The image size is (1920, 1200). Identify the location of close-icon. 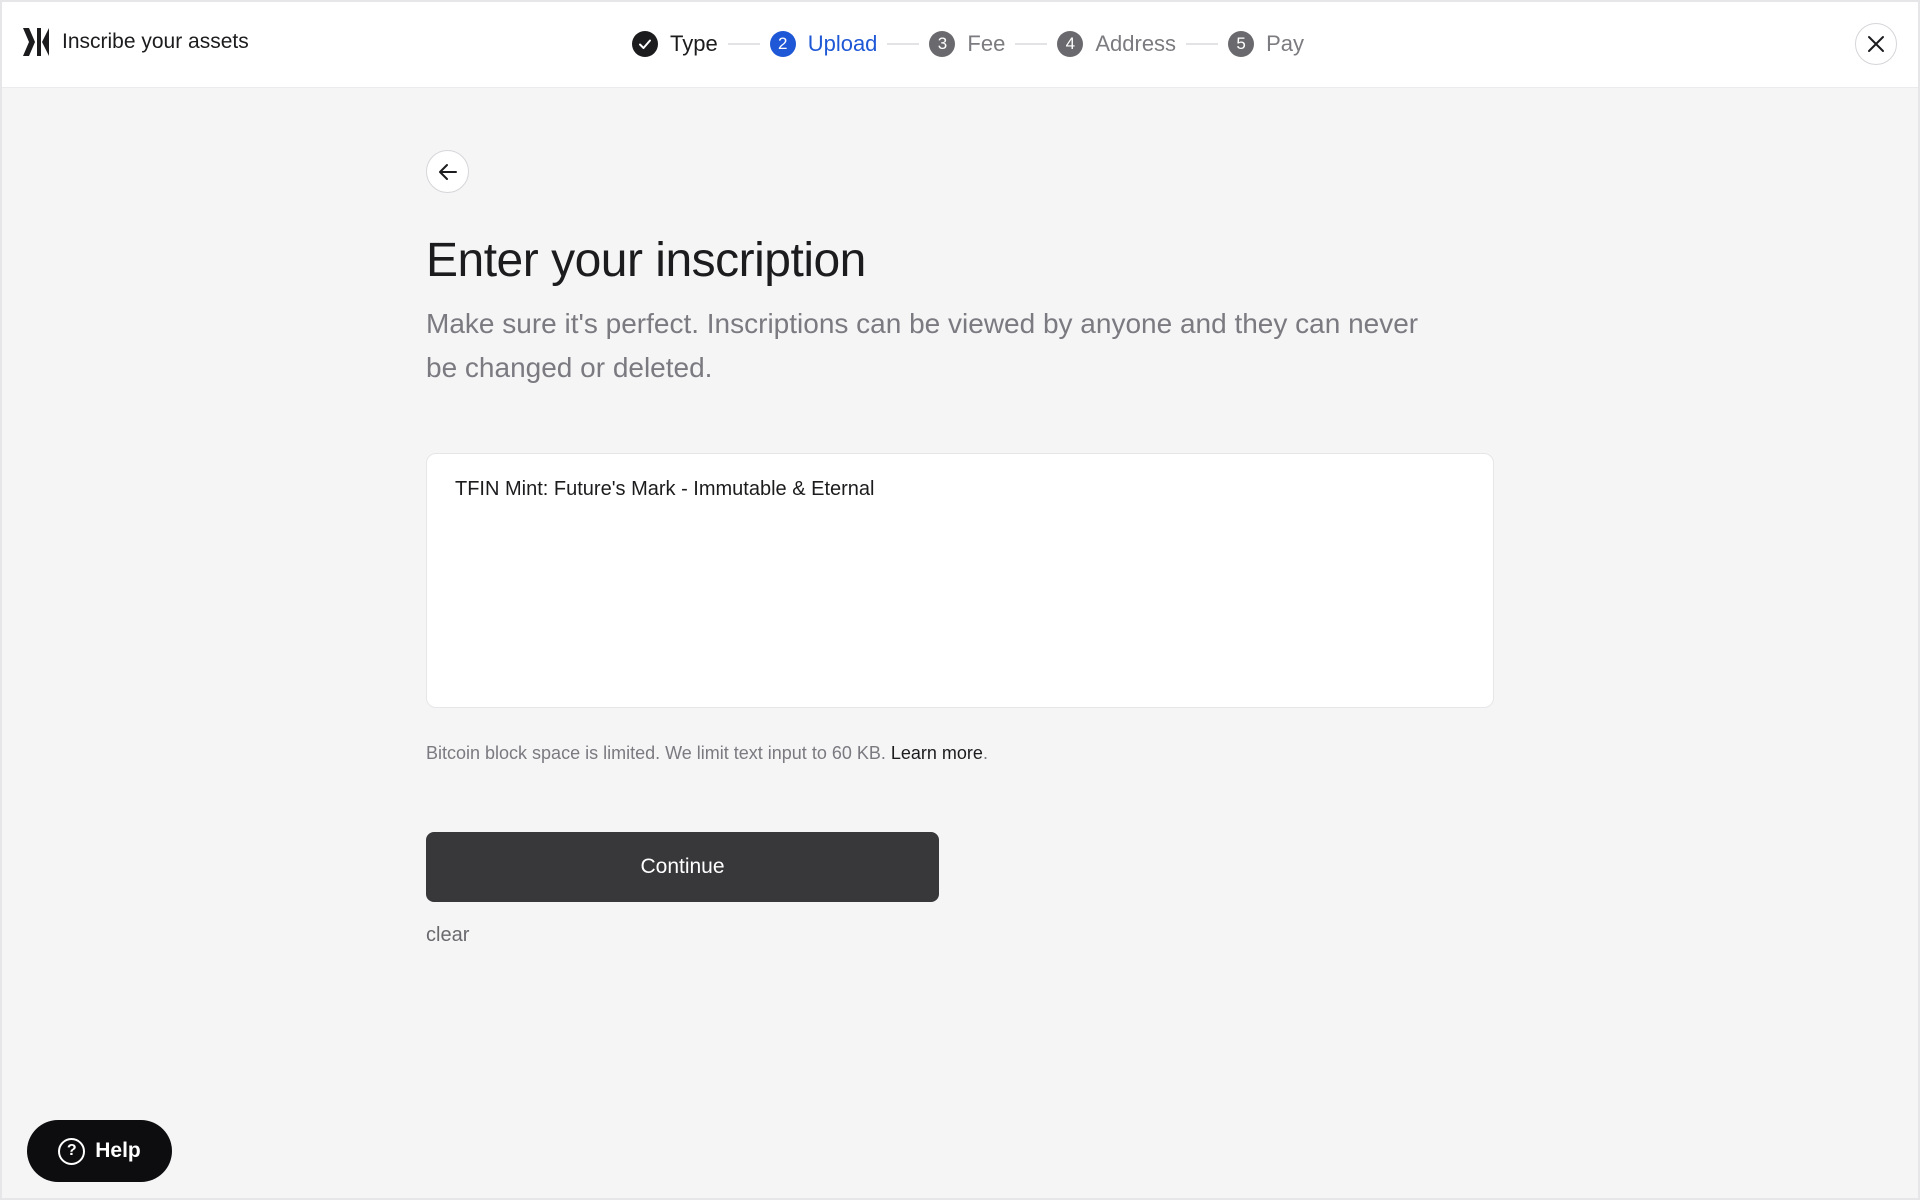
(1876, 44).